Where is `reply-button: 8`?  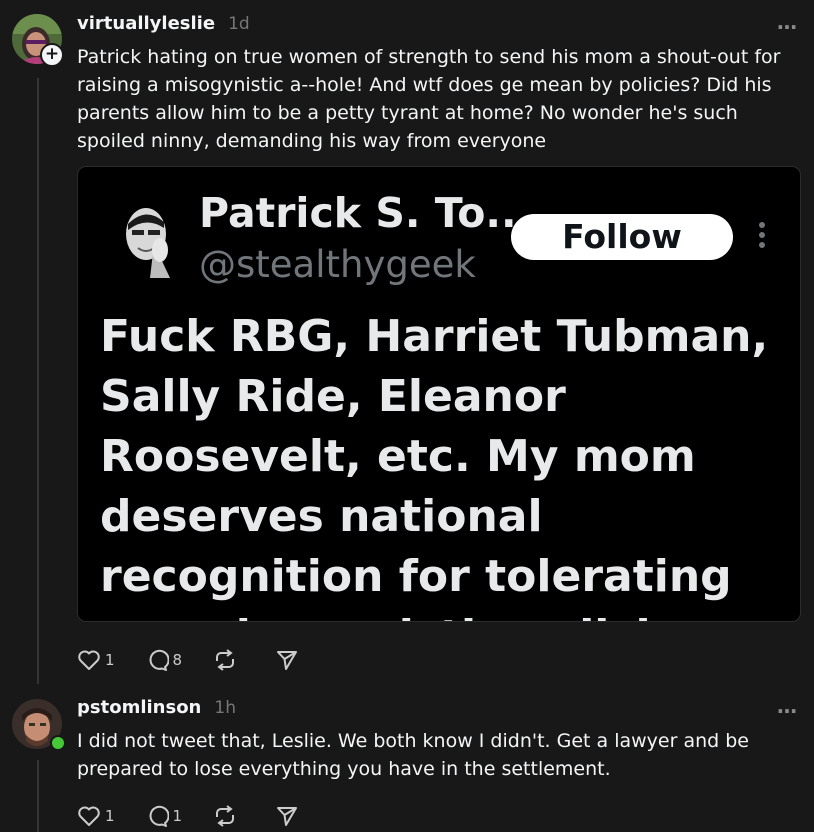 reply-button: 8 is located at coordinates (164, 660).